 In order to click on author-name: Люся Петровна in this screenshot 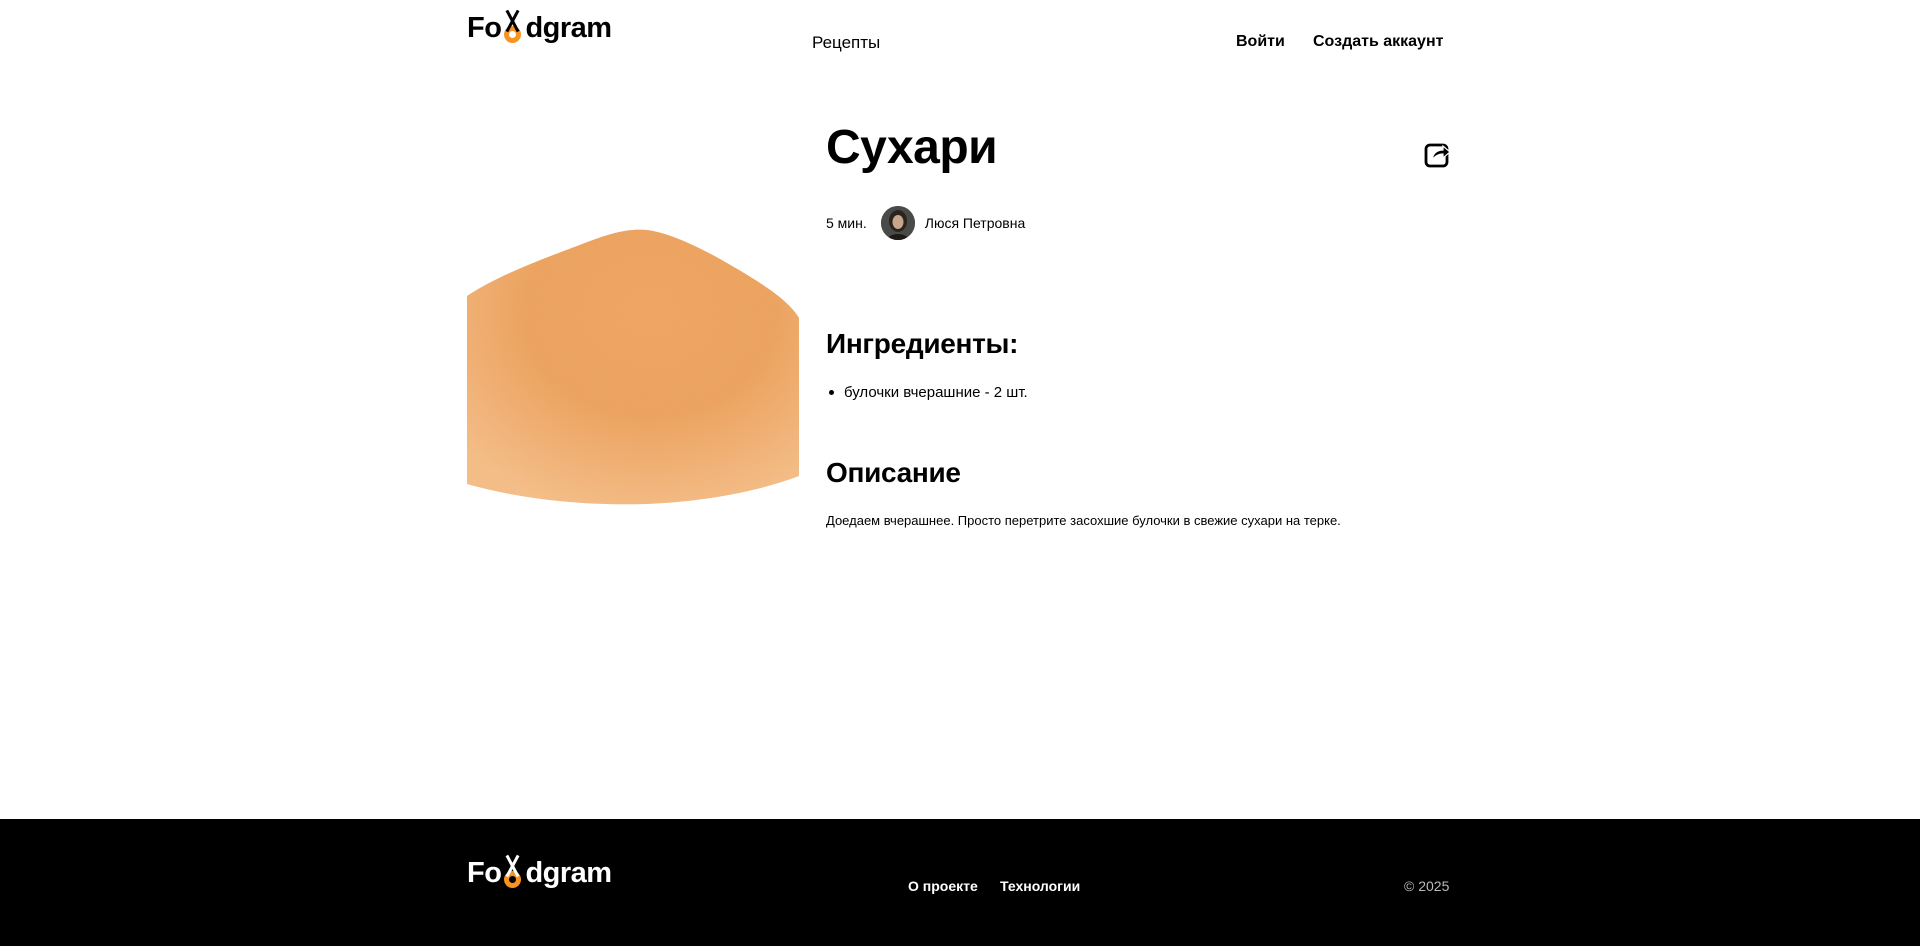, I will do `click(975, 223)`.